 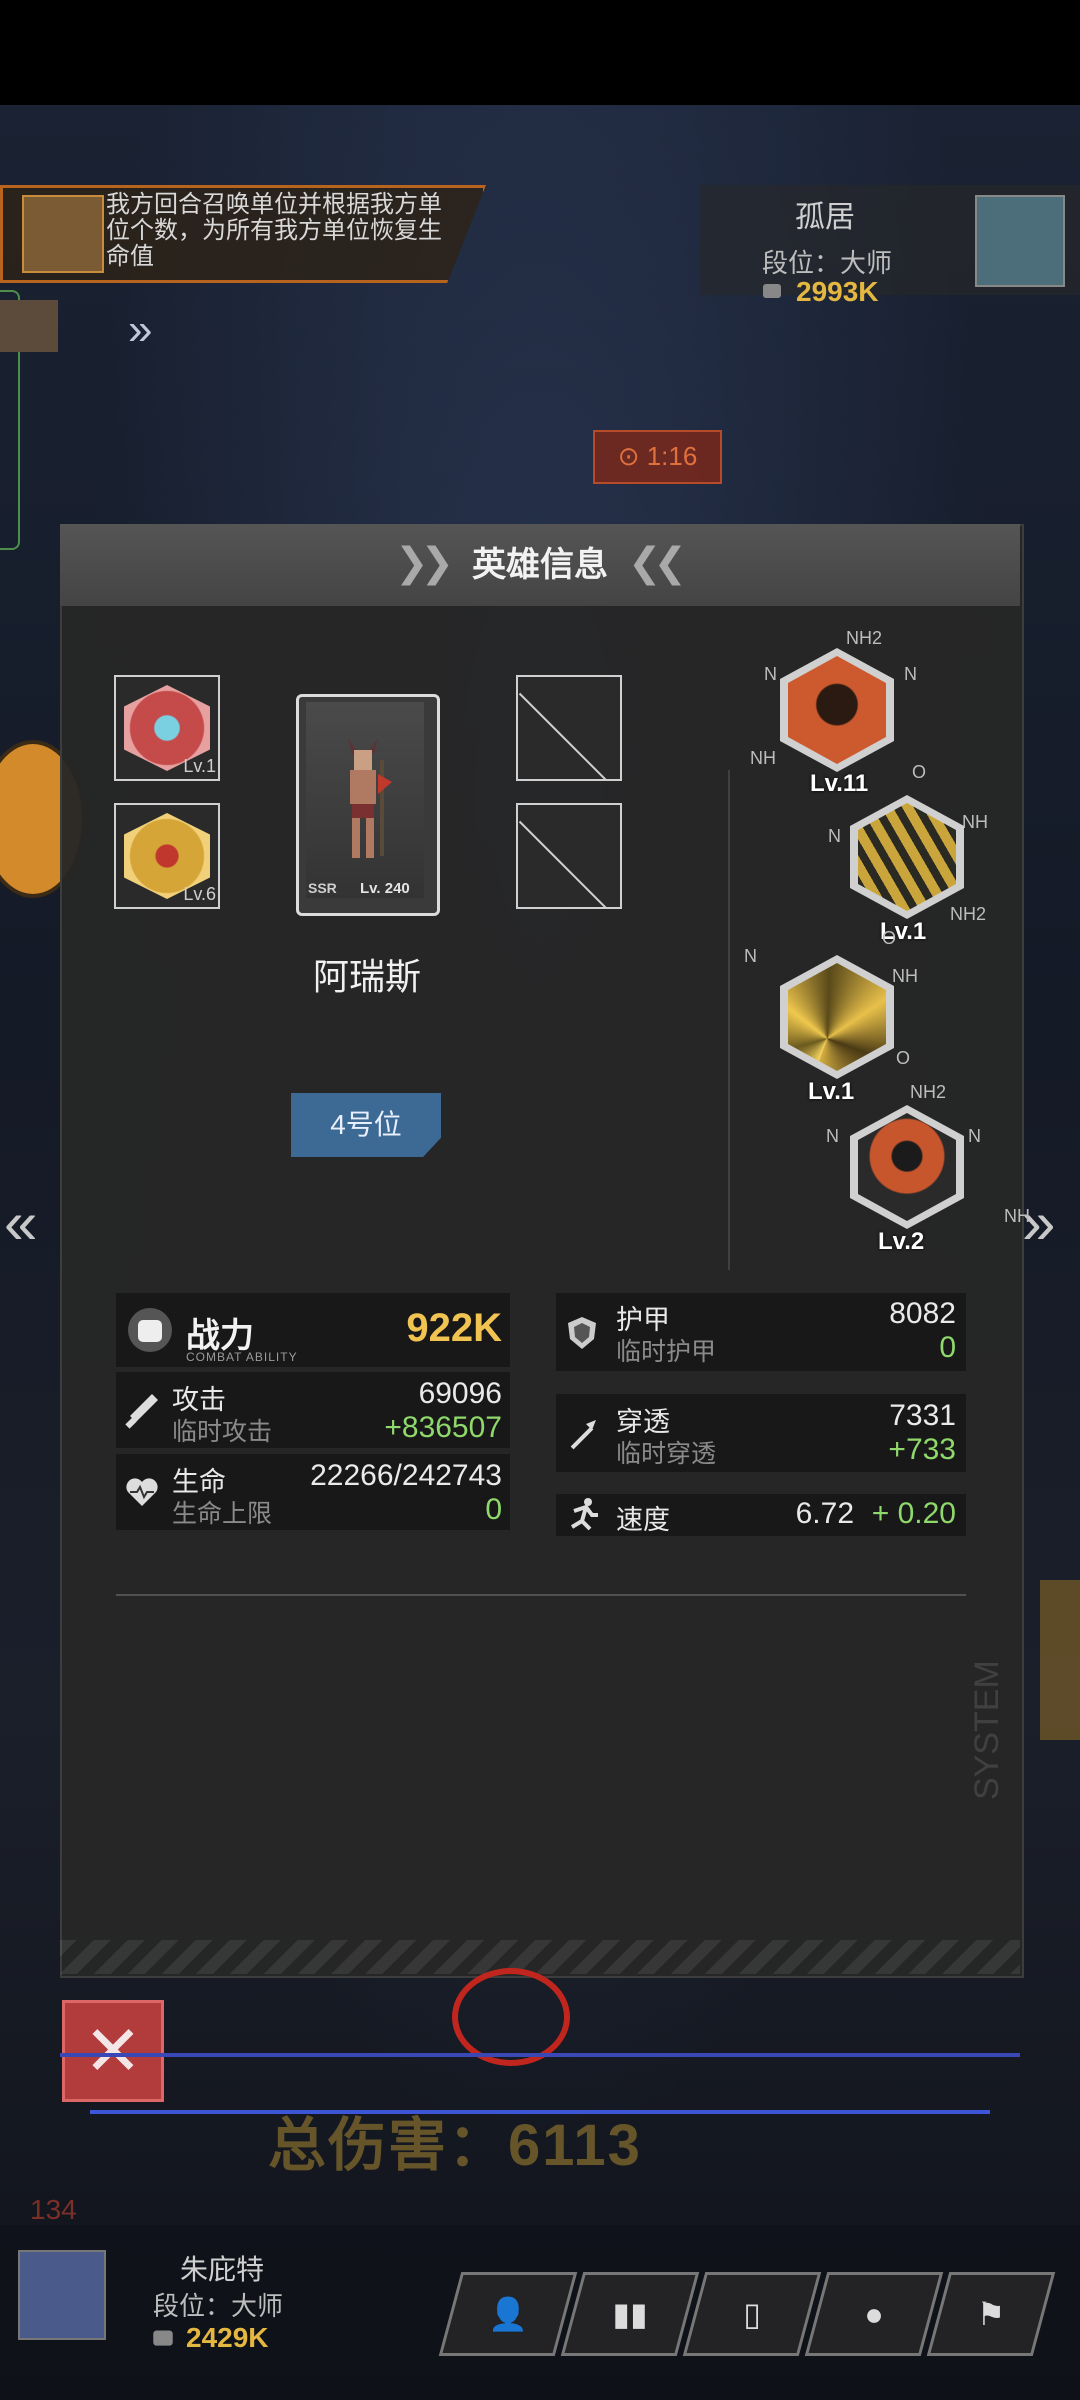 I want to click on pierce-value: 7331, so click(x=922, y=1415).